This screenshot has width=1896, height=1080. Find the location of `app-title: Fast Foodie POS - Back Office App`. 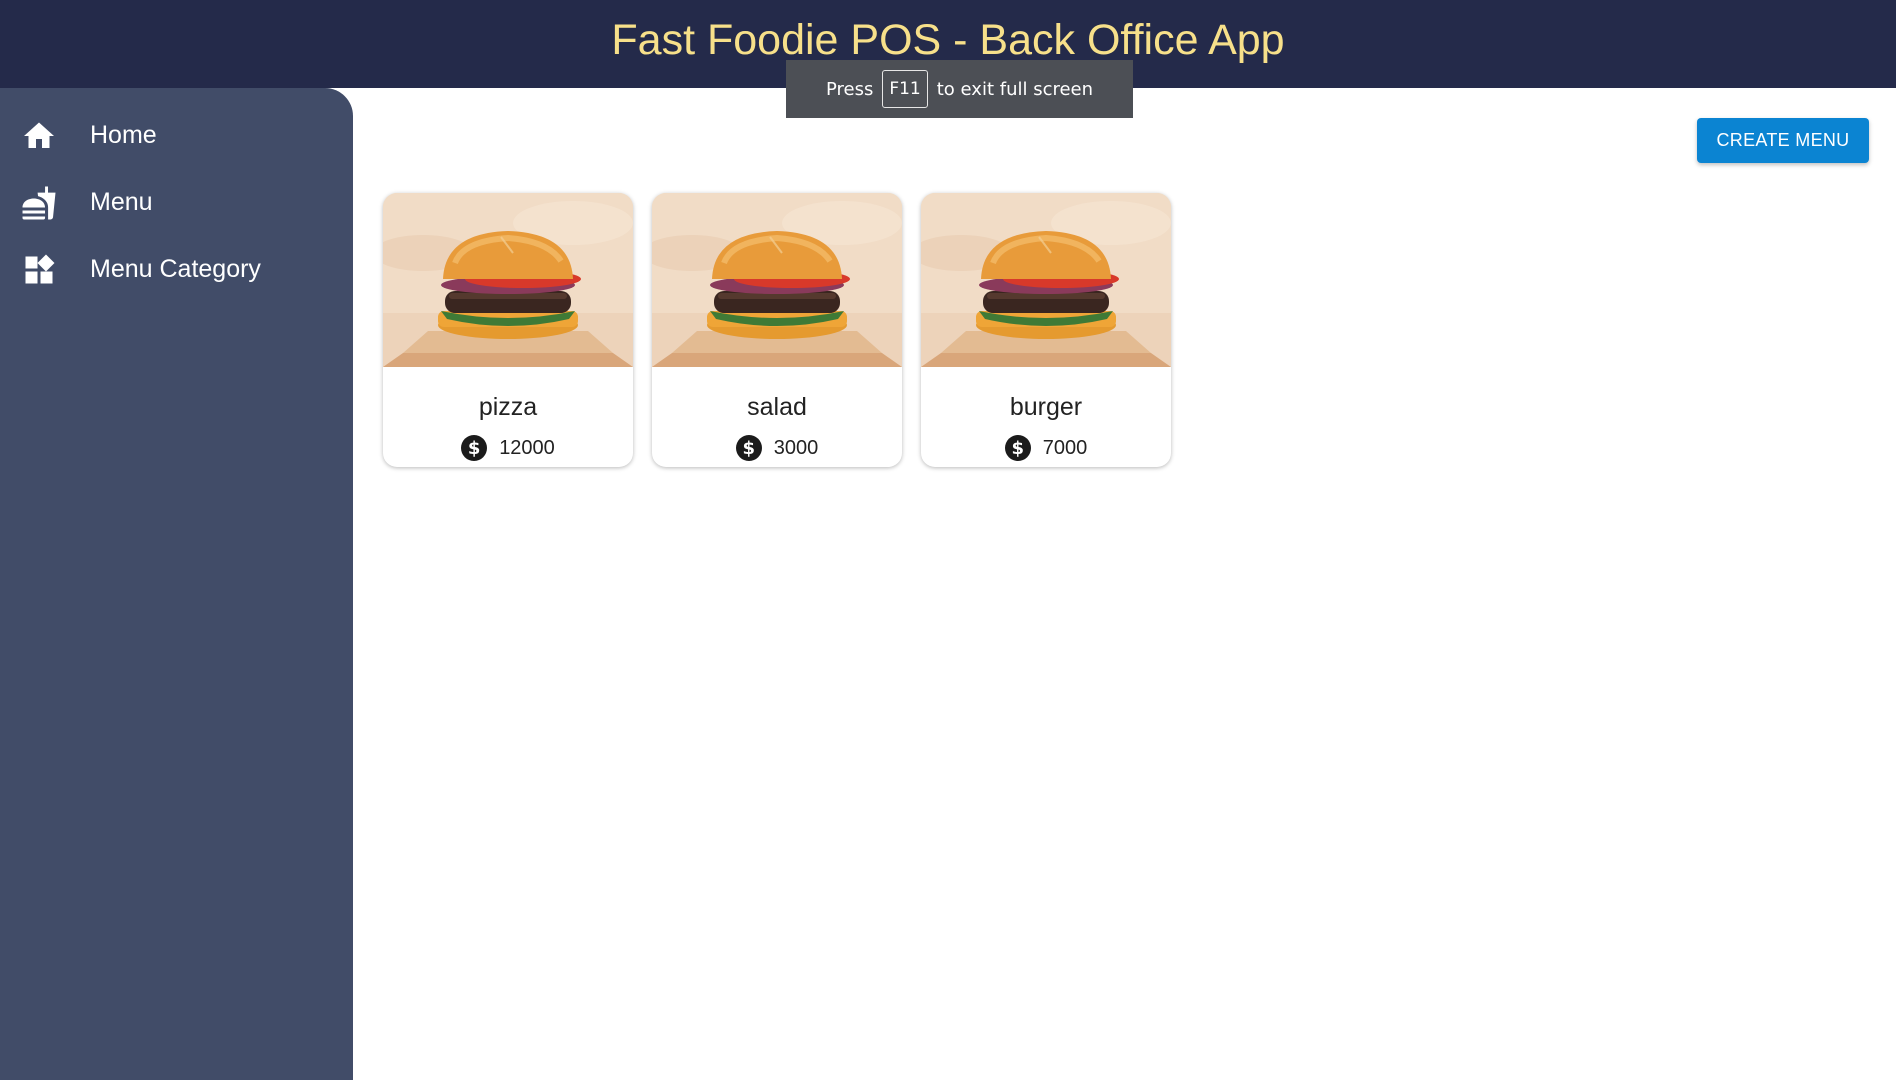

app-title: Fast Foodie POS - Back Office App is located at coordinates (948, 39).